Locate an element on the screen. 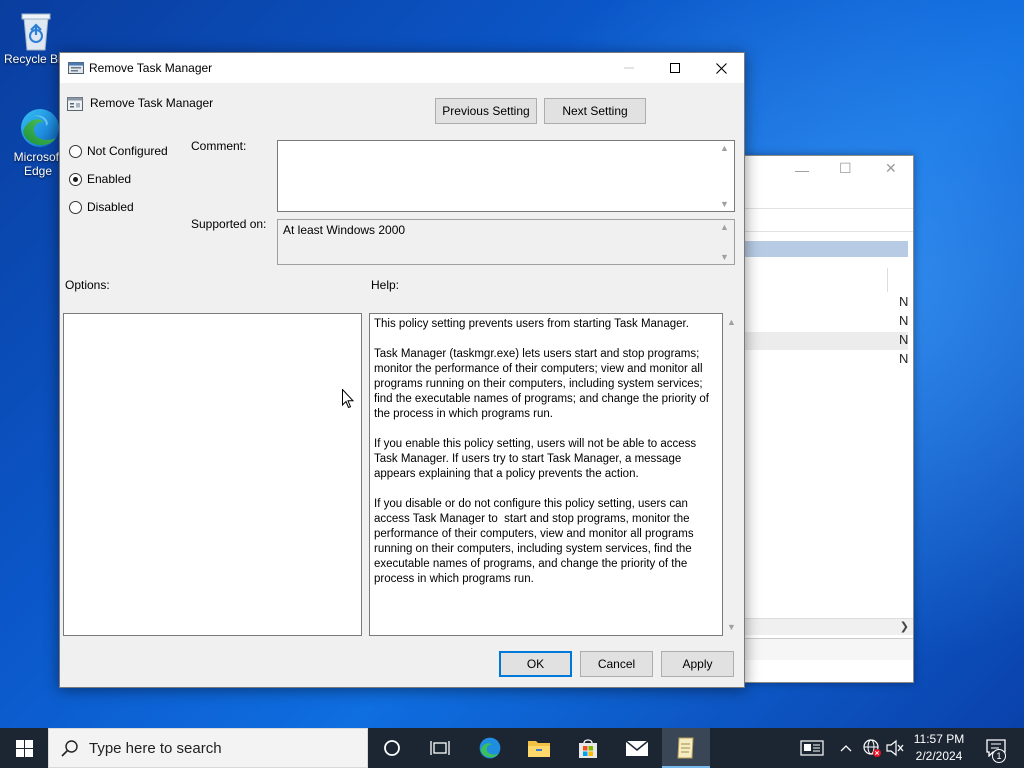 The image size is (1024, 768). tray-news-button is located at coordinates (812, 748).